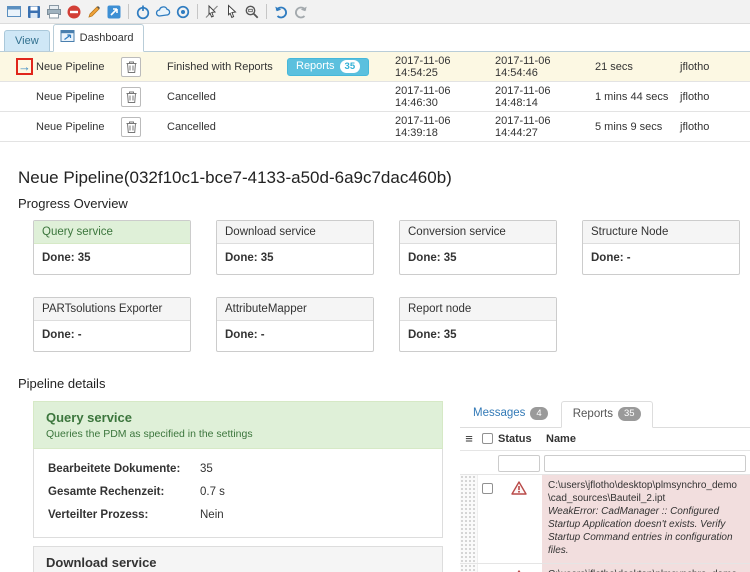 Image resolution: width=750 pixels, height=572 pixels. What do you see at coordinates (212, 492) in the screenshot?
I see `stat-value: 0.7 s` at bounding box center [212, 492].